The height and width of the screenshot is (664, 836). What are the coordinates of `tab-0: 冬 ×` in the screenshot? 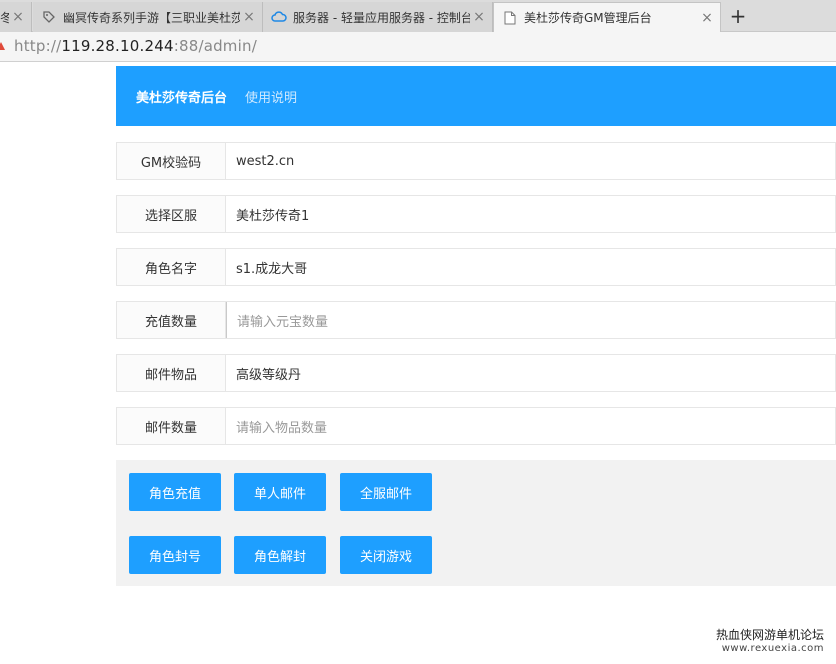 It's located at (16, 17).